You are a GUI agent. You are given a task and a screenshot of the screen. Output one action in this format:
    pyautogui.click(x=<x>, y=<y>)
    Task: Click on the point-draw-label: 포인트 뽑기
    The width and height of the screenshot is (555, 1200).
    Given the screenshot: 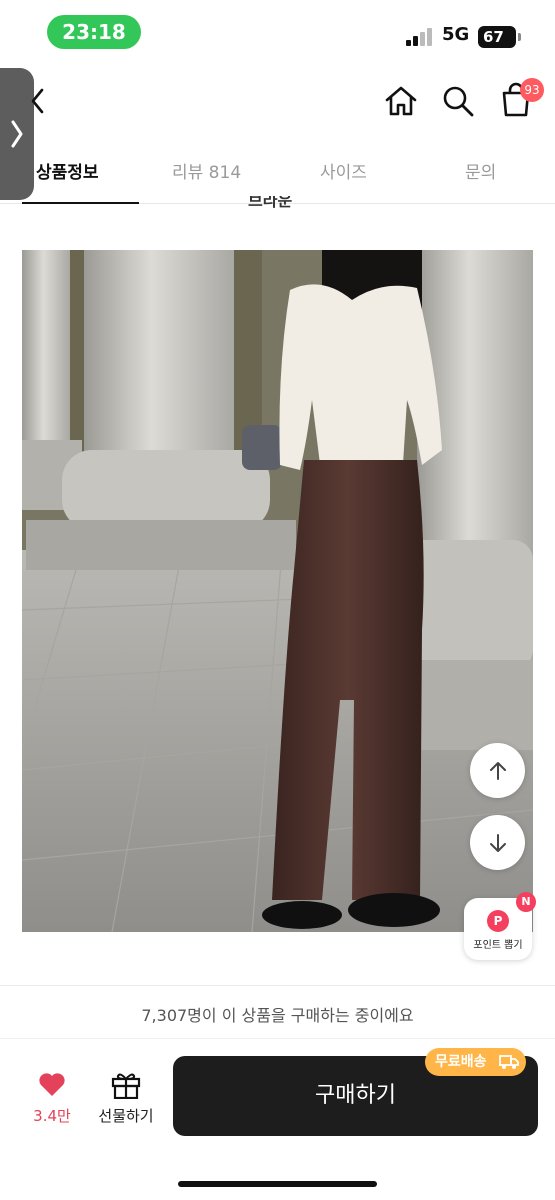 What is the action you would take?
    pyautogui.click(x=498, y=945)
    